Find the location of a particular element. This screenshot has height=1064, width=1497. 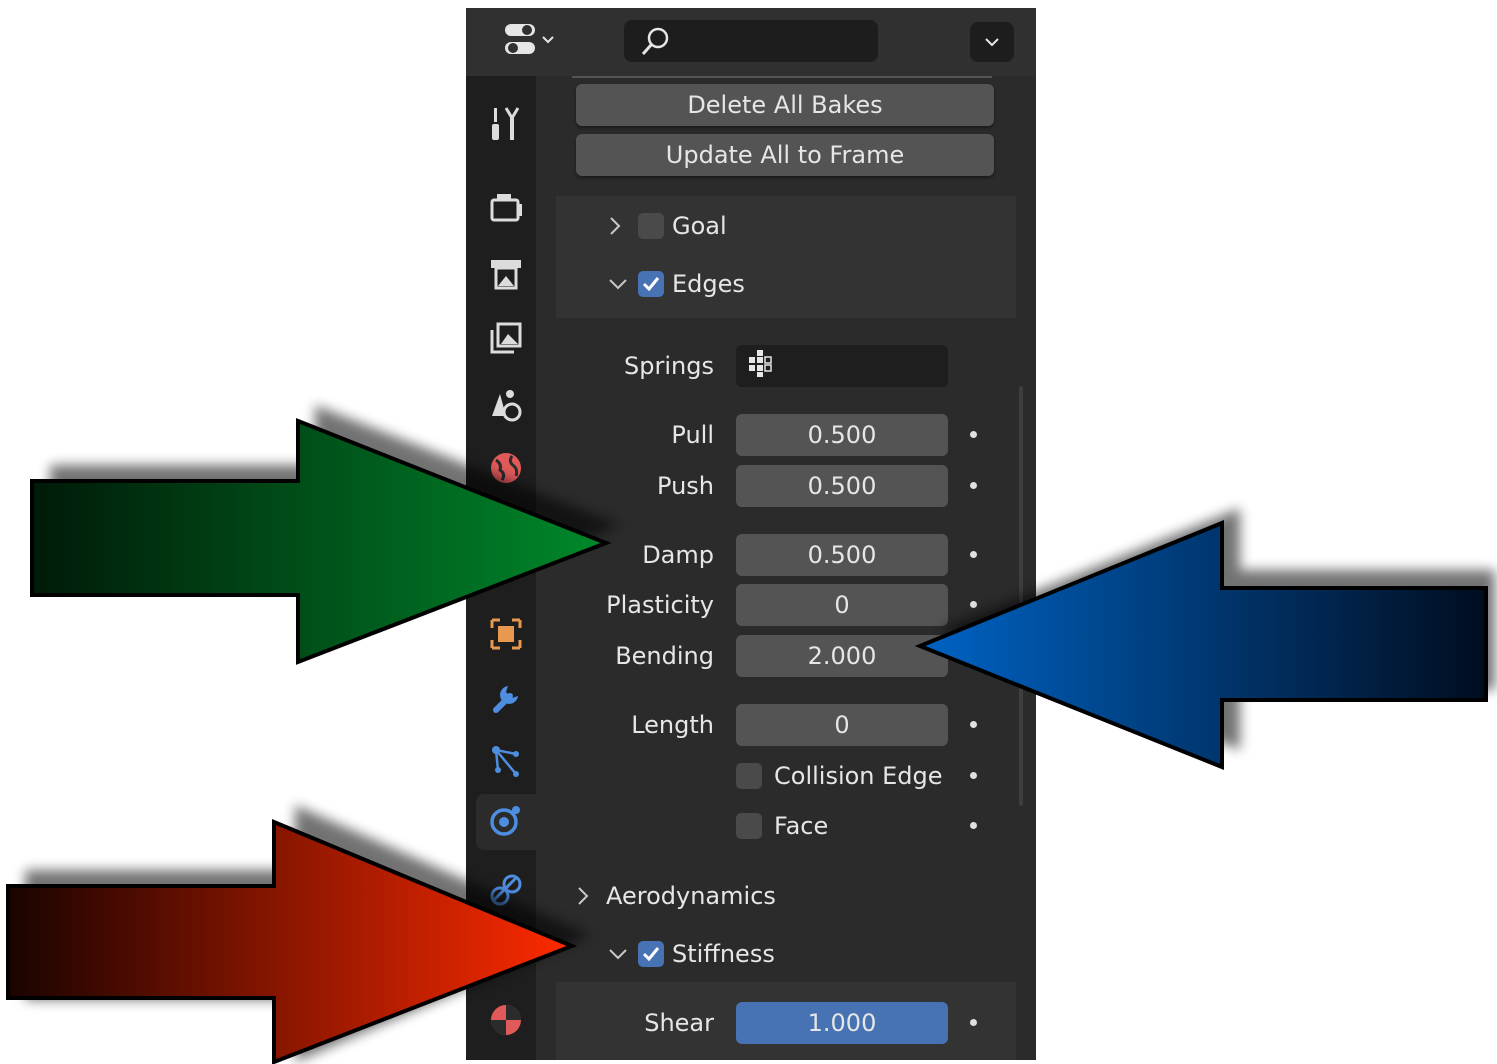

blue-arrow is located at coordinates (1201, 645).